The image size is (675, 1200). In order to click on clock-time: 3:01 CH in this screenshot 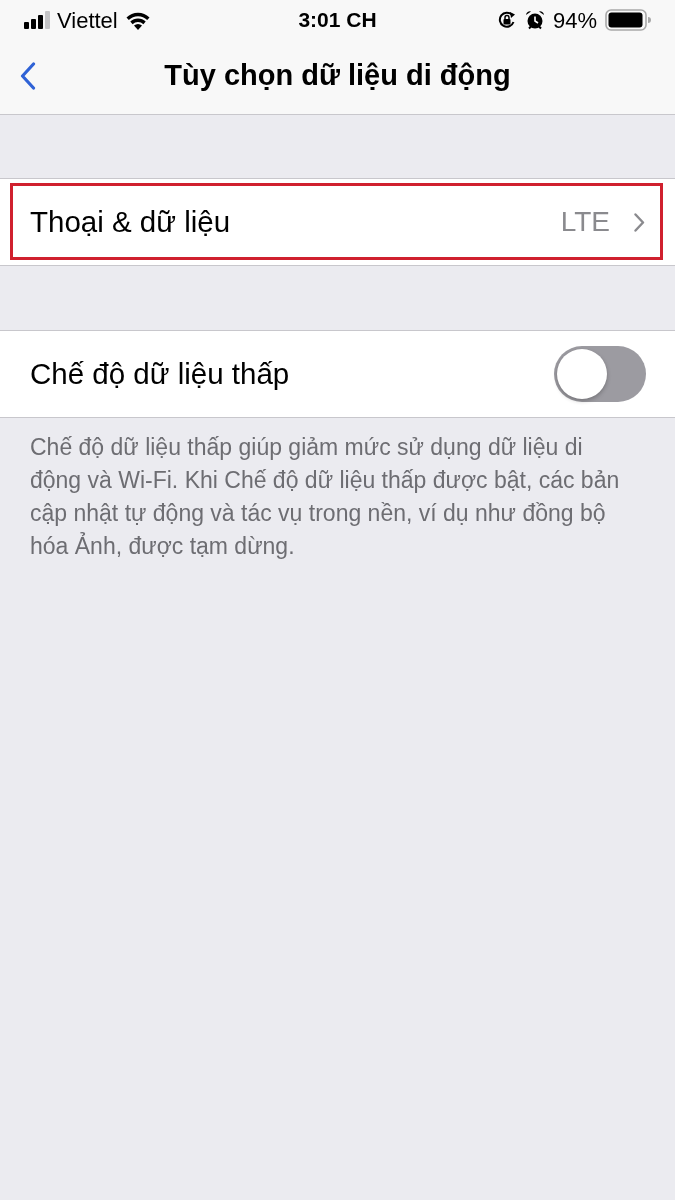, I will do `click(337, 20)`.